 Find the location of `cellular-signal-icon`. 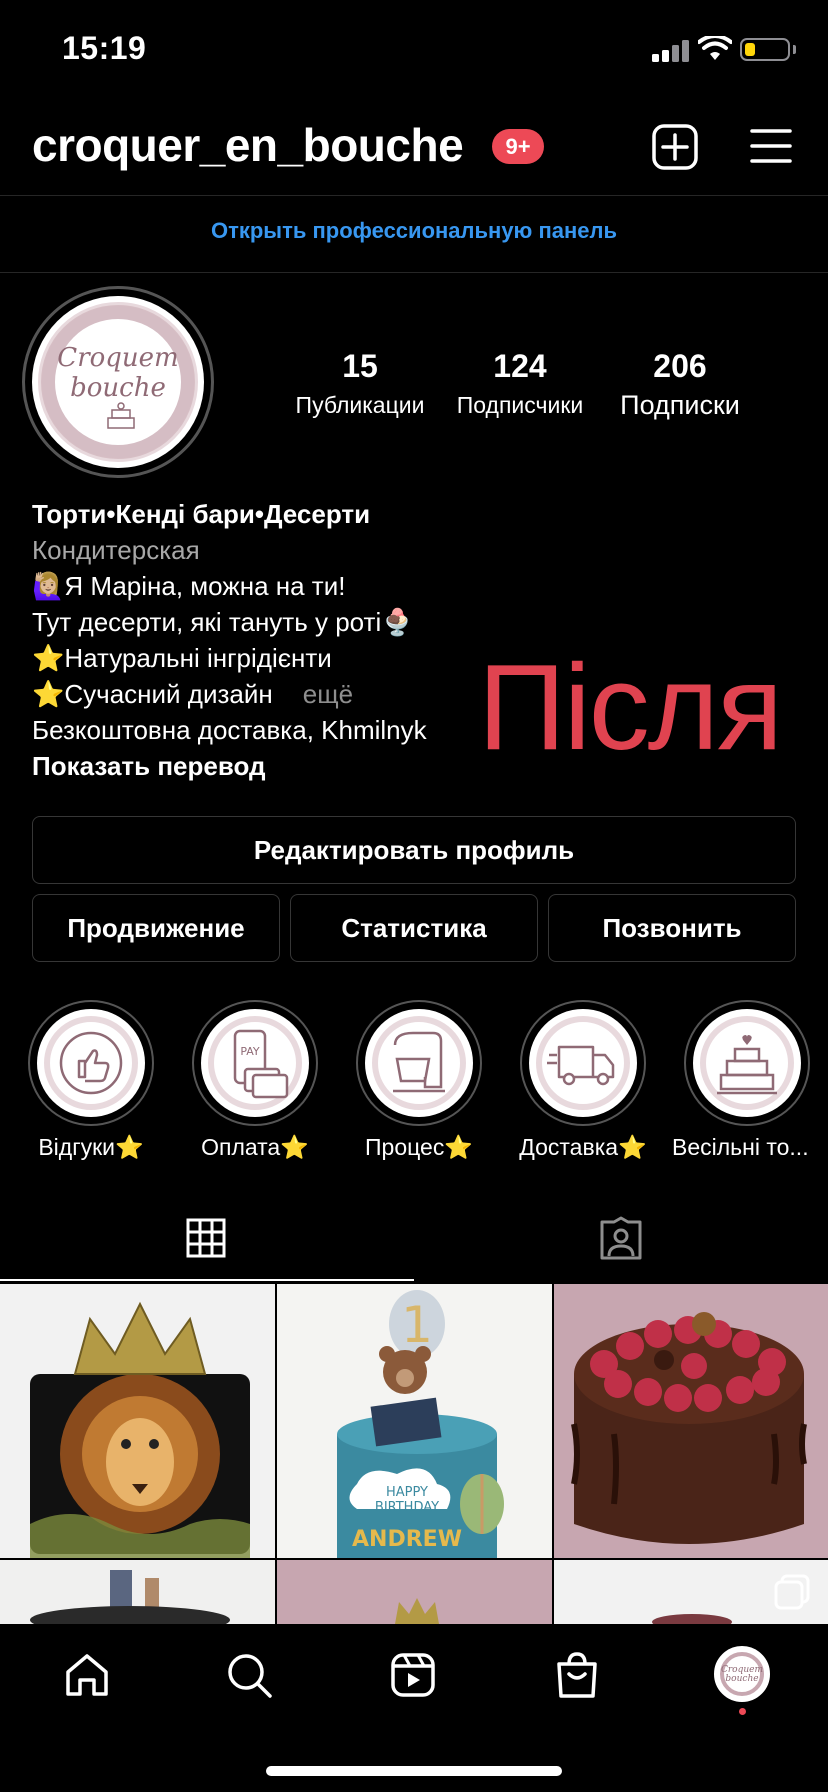

cellular-signal-icon is located at coordinates (671, 50).